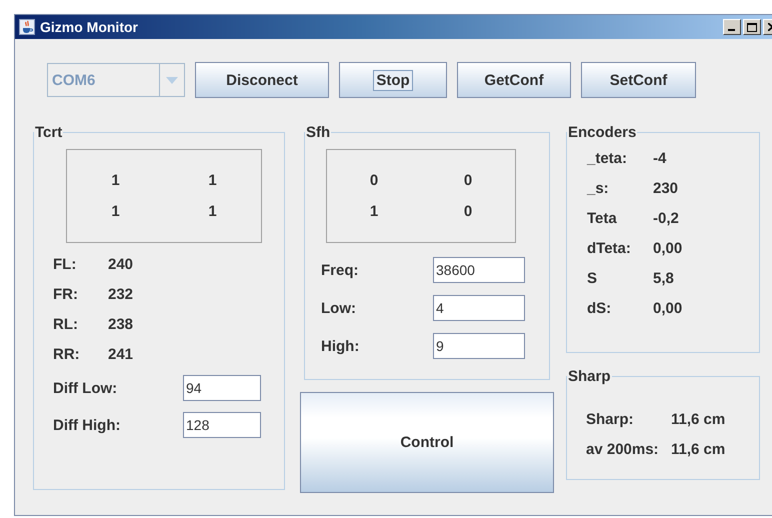 Image resolution: width=772 pixels, height=518 pixels. I want to click on reading-value: 5,8, so click(664, 278).